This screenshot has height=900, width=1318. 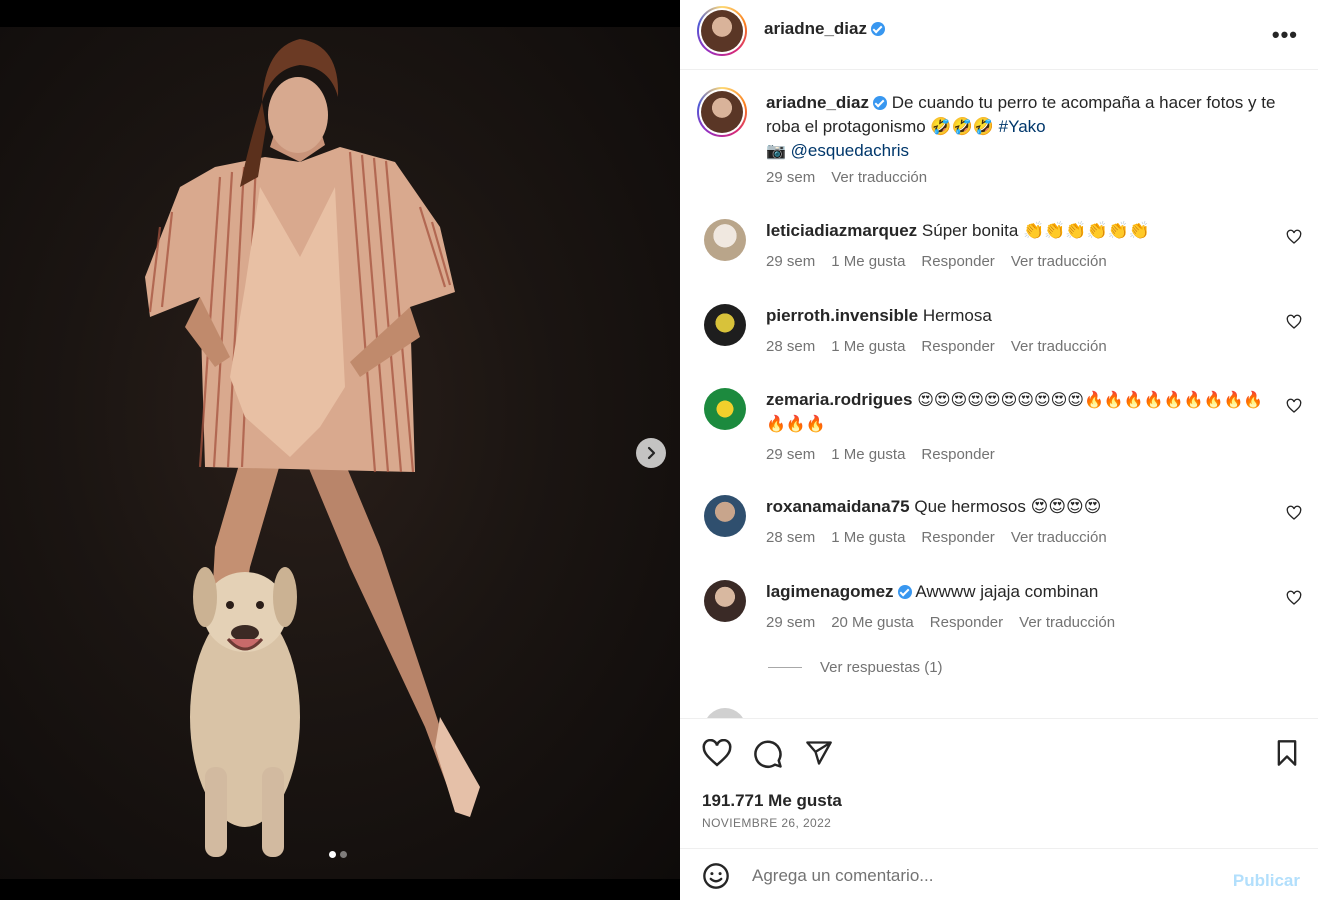 I want to click on caption-username: ariadne_diaz, so click(x=817, y=102).